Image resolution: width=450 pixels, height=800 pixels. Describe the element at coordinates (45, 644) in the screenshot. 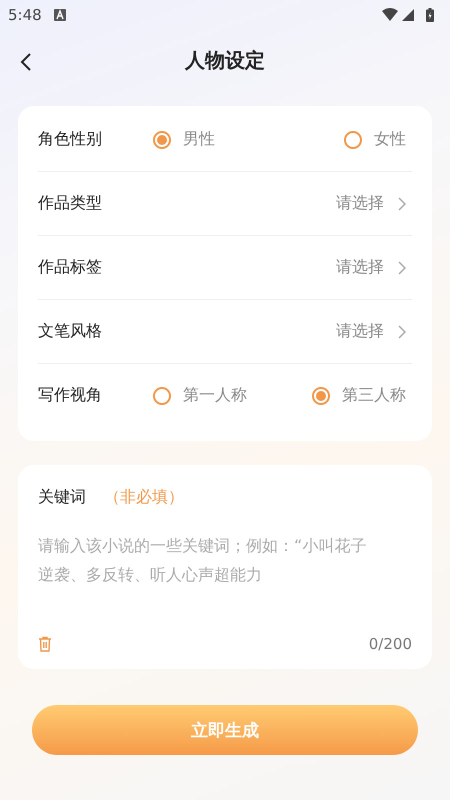

I see `trash-icon` at that location.